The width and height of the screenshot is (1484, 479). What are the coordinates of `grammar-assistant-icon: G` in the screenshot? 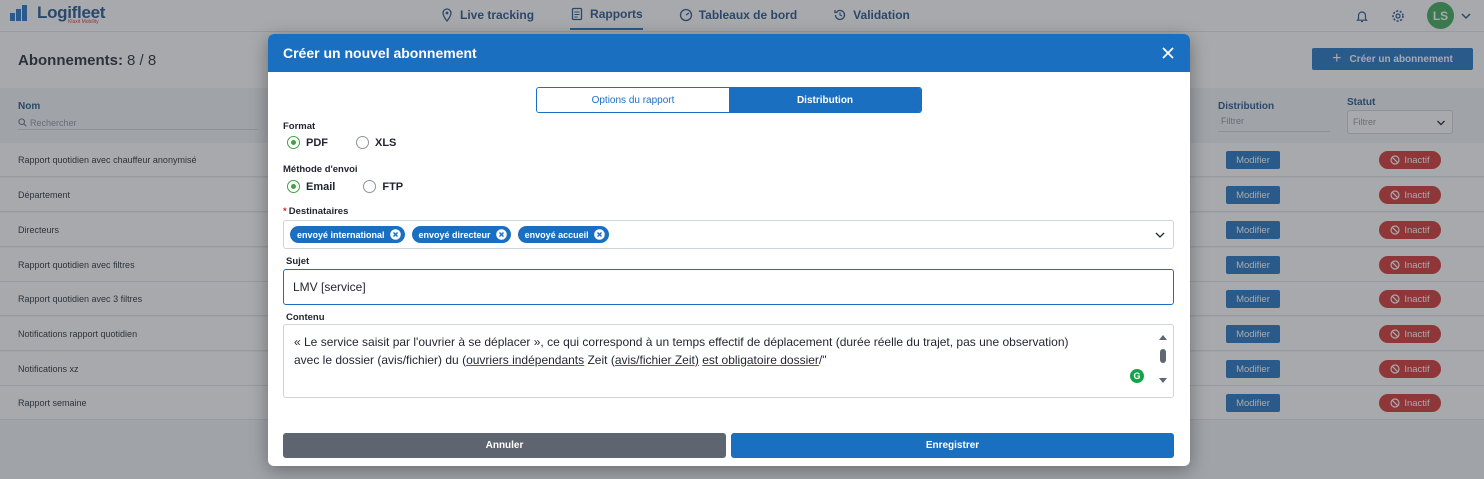 It's located at (1137, 376).